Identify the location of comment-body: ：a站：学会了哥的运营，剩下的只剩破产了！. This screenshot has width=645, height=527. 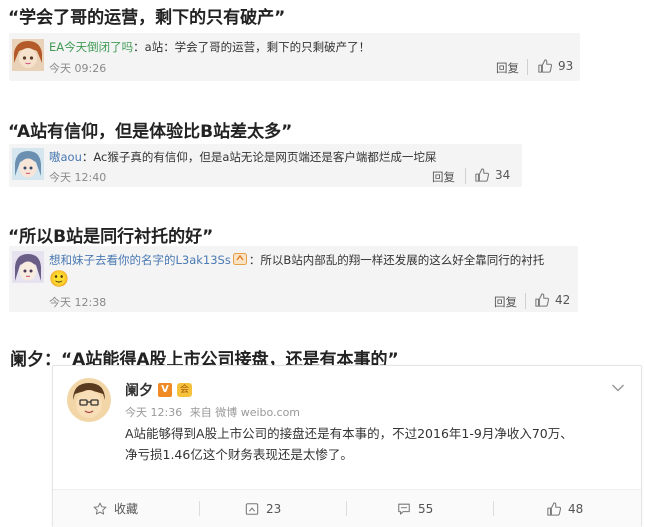
(252, 47).